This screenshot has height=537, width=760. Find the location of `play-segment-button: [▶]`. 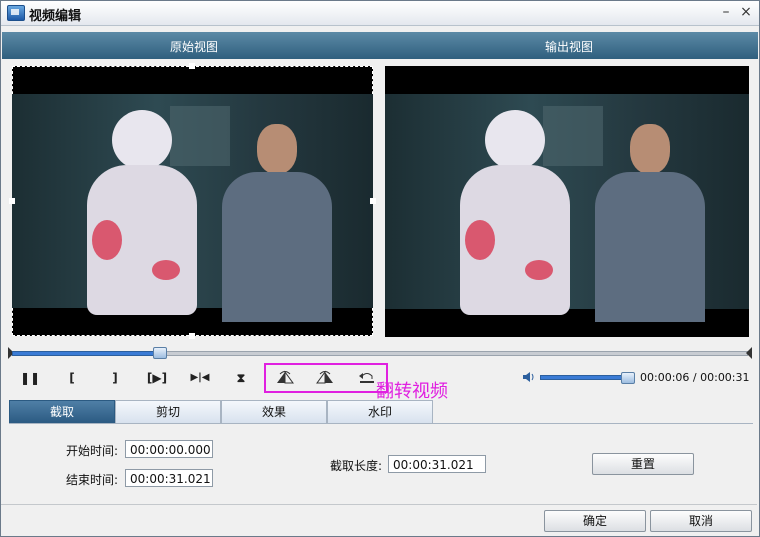

play-segment-button: [▶] is located at coordinates (157, 378).